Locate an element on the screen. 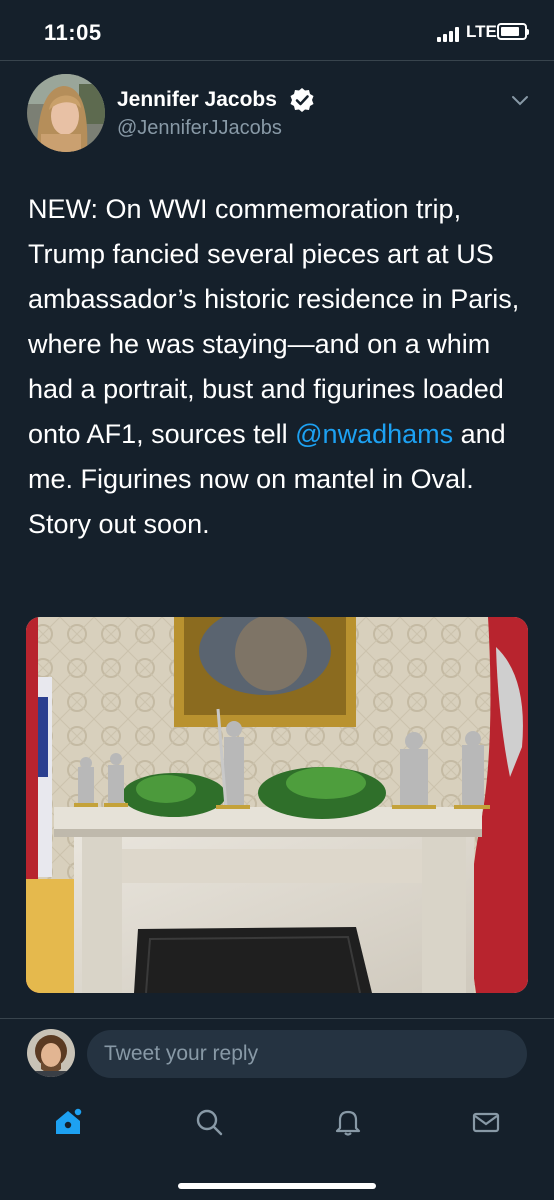  reply-placeholder: Tweet your reply is located at coordinates (181, 1053).